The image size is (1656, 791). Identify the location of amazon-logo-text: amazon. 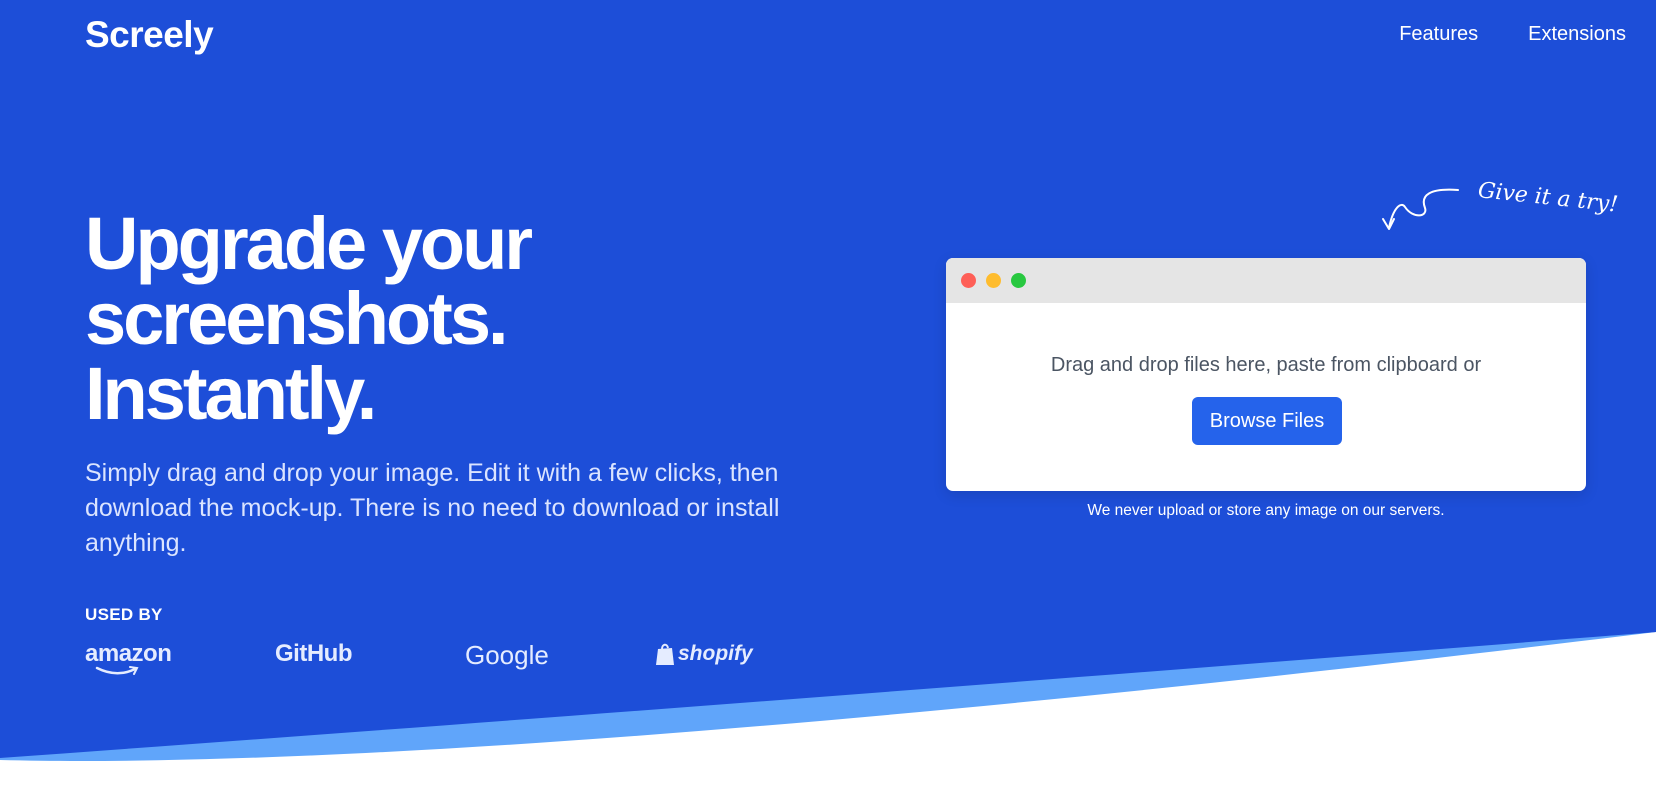
(128, 653).